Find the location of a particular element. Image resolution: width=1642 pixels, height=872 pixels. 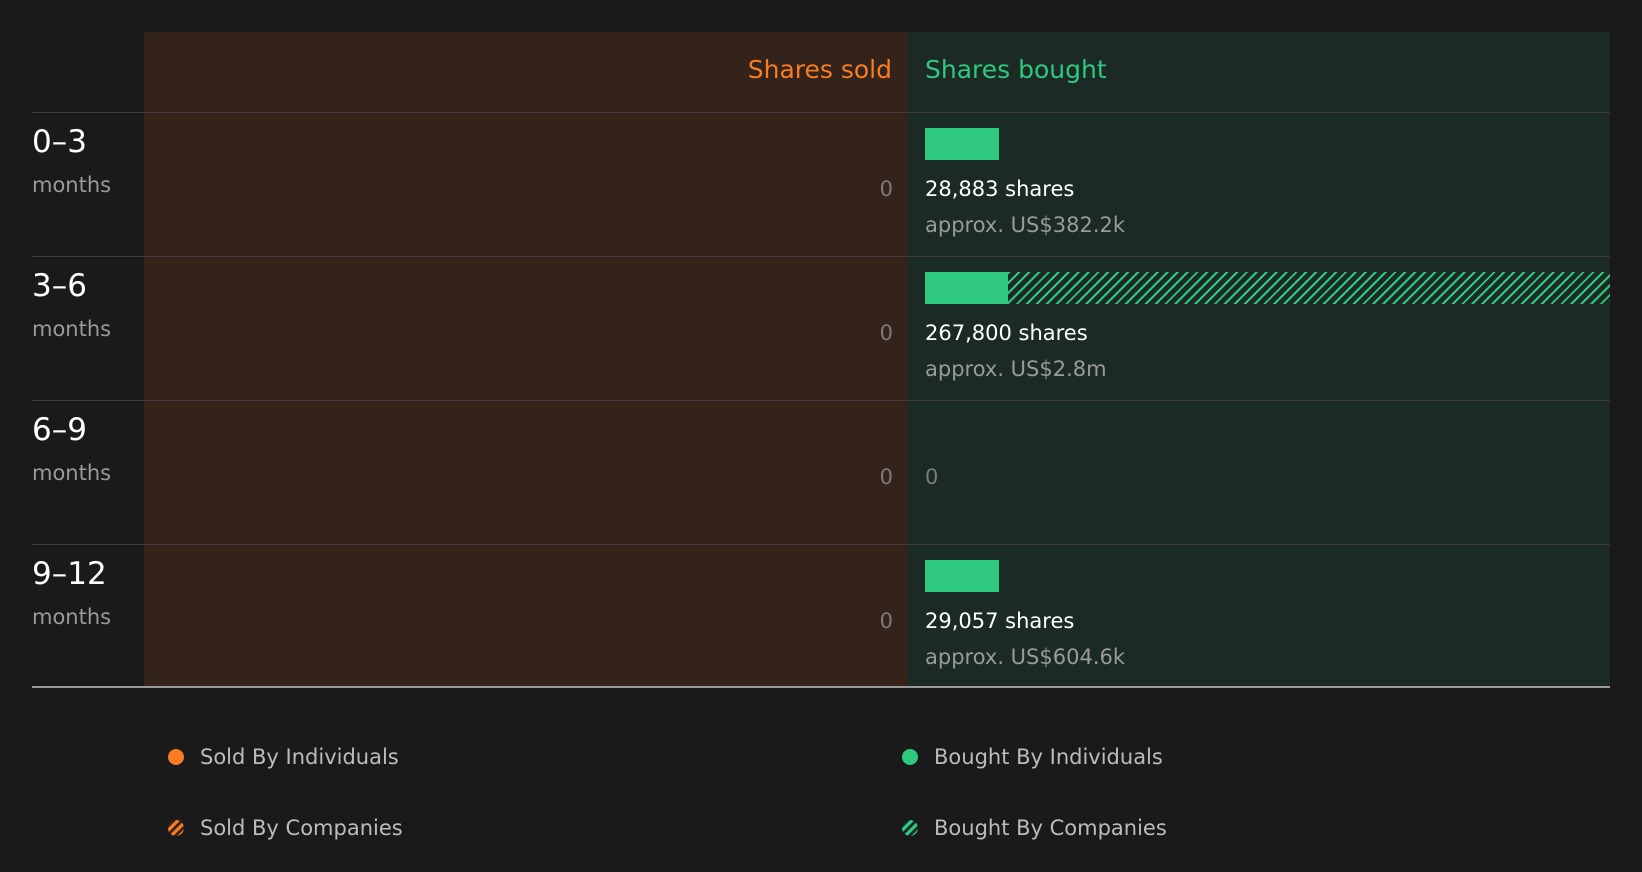

sold-individuals-dot-icon is located at coordinates (176, 757).